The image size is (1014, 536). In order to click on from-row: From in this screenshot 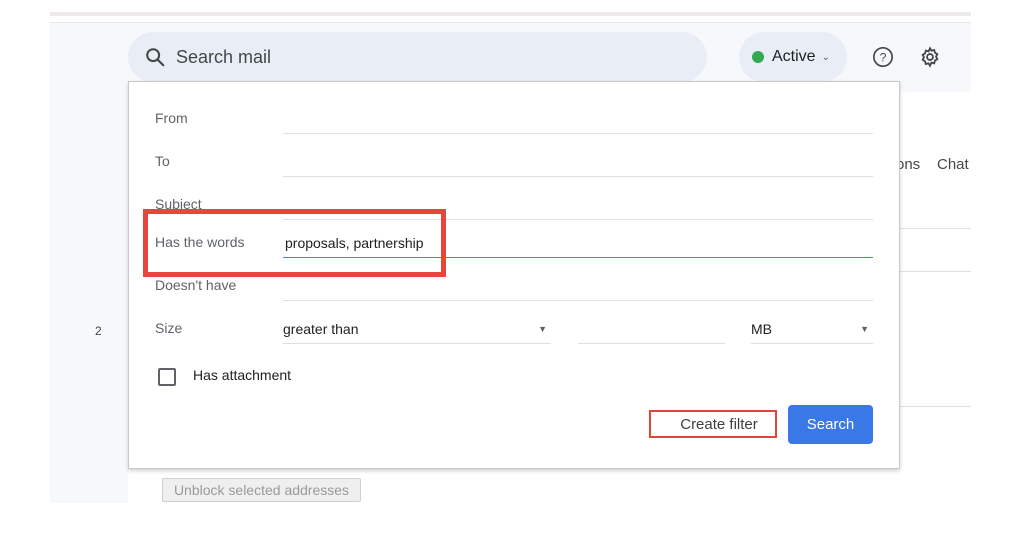, I will do `click(514, 119)`.